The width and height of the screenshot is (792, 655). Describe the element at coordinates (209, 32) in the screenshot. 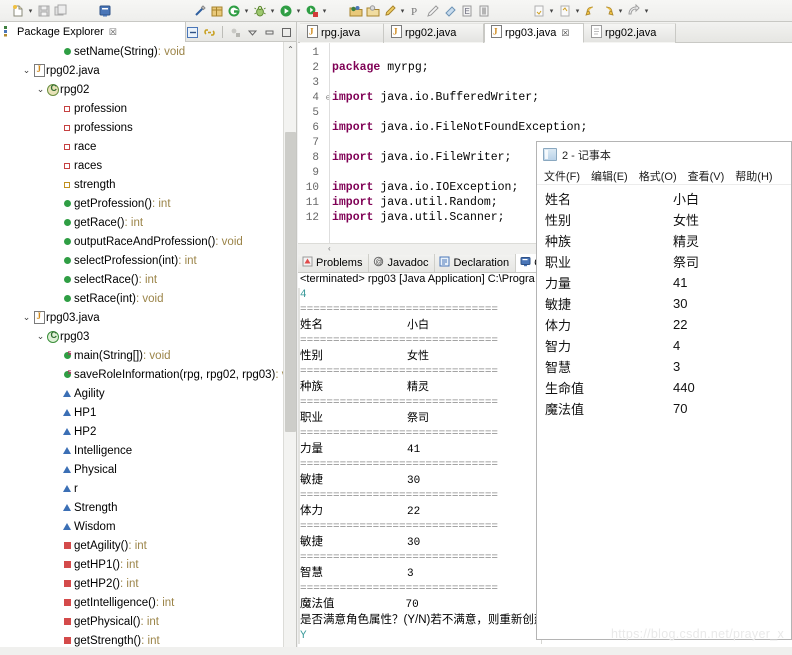

I see `link-with-editor-icon` at that location.